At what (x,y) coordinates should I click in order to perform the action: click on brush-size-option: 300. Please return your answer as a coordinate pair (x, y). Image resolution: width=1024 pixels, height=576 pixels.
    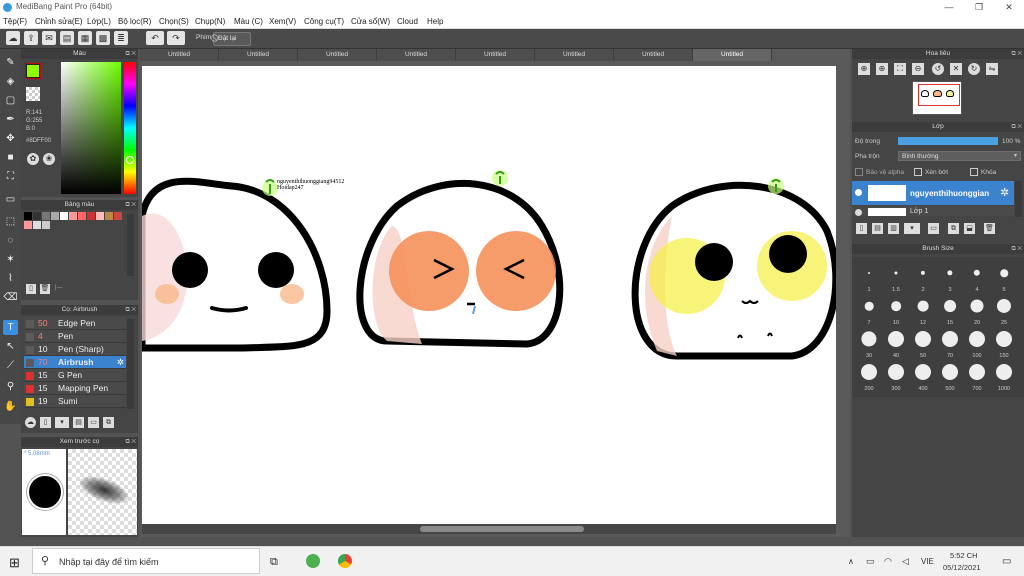
    Looking at the image, I should click on (896, 377).